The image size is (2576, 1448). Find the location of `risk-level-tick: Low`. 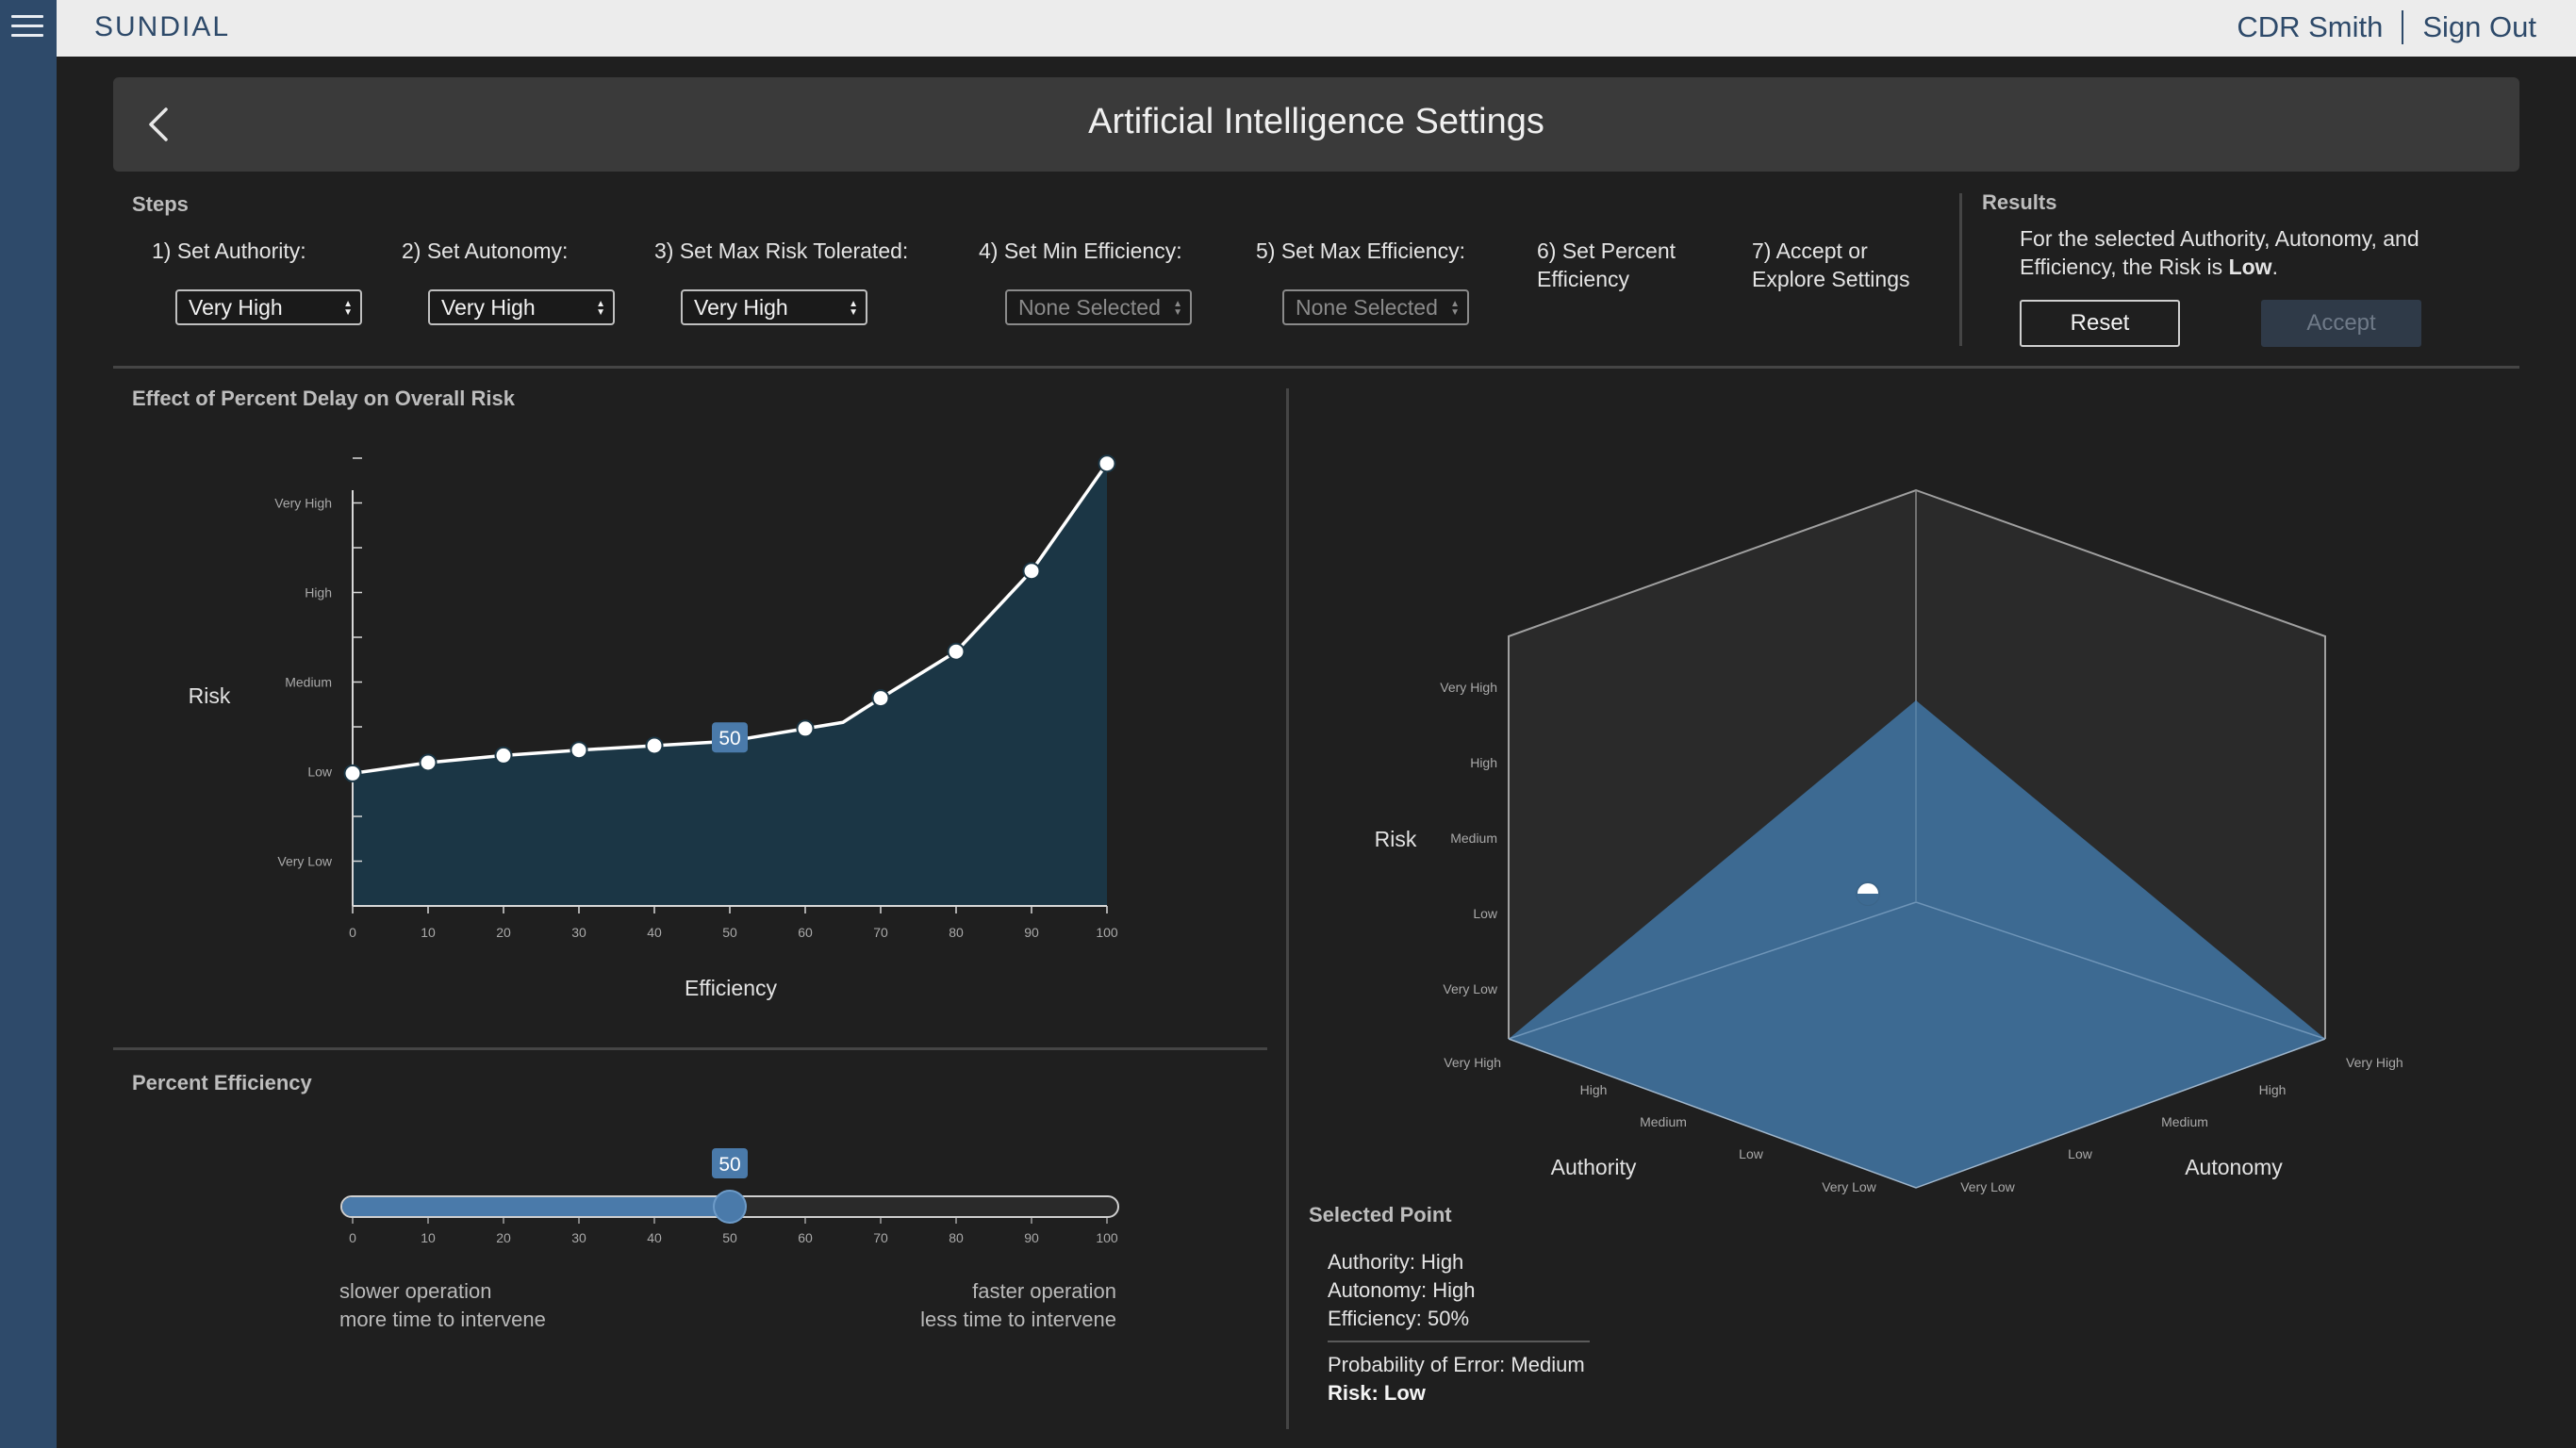

risk-level-tick: Low is located at coordinates (1485, 913).